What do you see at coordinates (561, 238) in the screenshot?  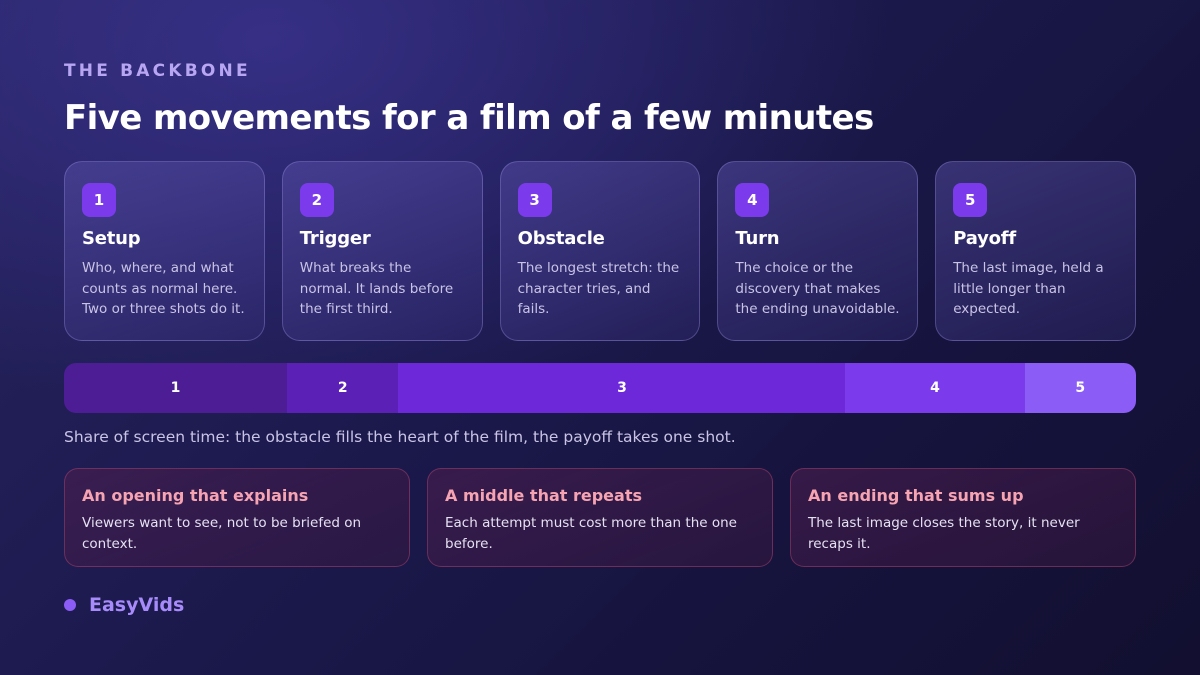 I see `movement-title: Obstacle` at bounding box center [561, 238].